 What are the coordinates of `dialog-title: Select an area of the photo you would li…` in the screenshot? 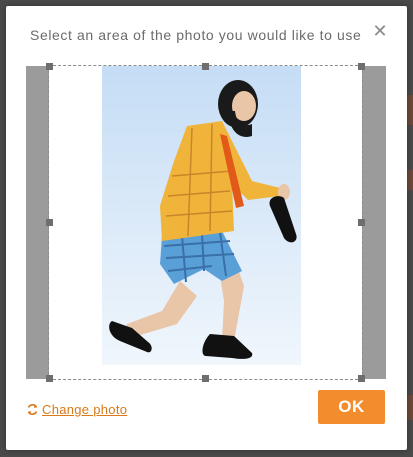 It's located at (196, 35).